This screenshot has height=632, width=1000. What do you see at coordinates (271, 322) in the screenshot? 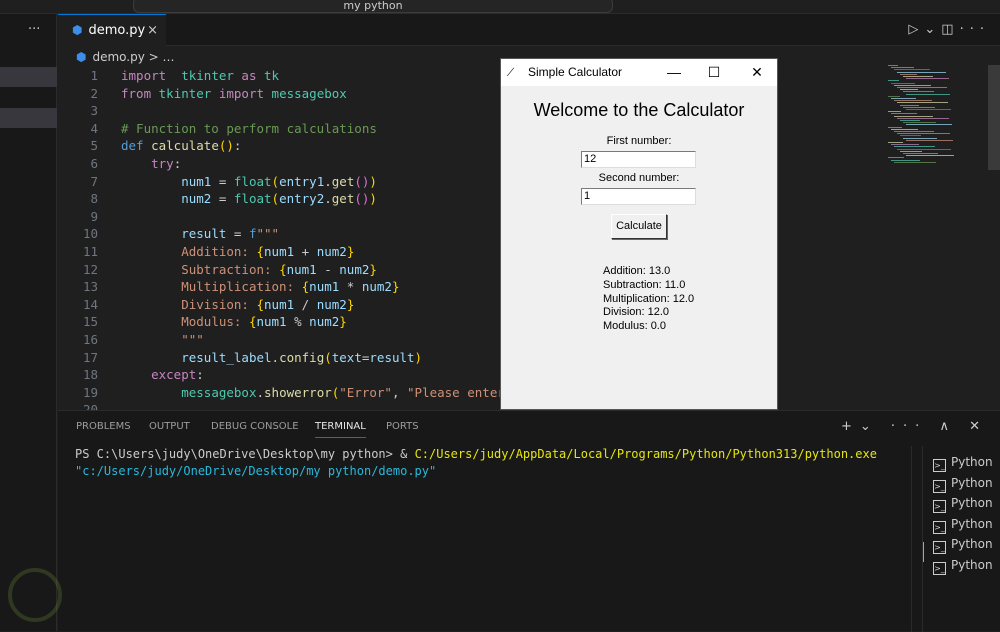
I see `code-token: num1` at bounding box center [271, 322].